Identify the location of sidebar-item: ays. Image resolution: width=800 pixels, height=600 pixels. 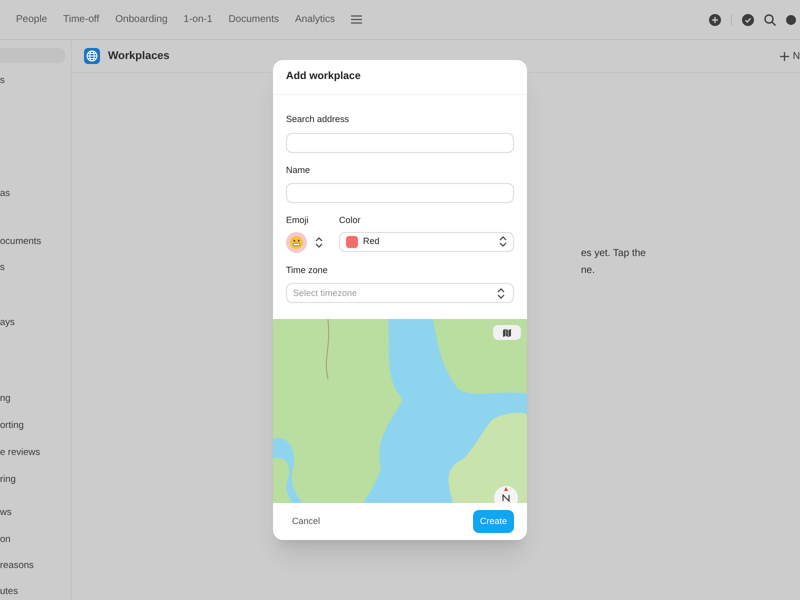
(35, 323).